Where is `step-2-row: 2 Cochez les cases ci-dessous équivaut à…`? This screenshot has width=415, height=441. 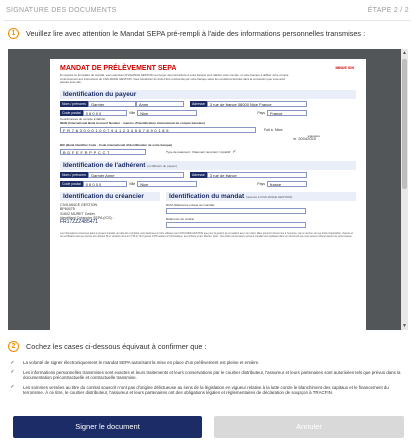
step-2-row: 2 Cochez les cases ci-dessous équivaut à… is located at coordinates (107, 346).